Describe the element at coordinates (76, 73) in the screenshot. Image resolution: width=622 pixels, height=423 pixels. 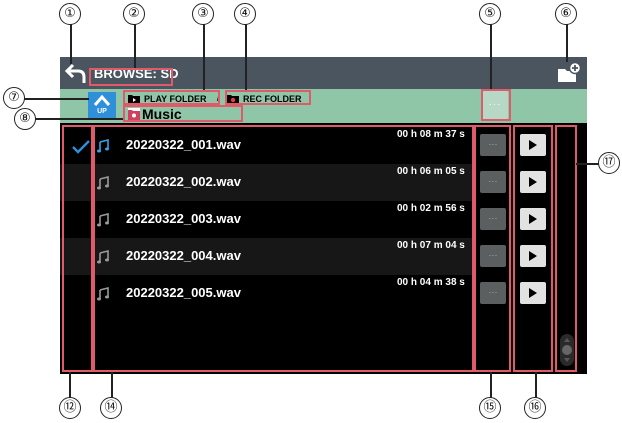
I see `back-arrow-icon` at that location.